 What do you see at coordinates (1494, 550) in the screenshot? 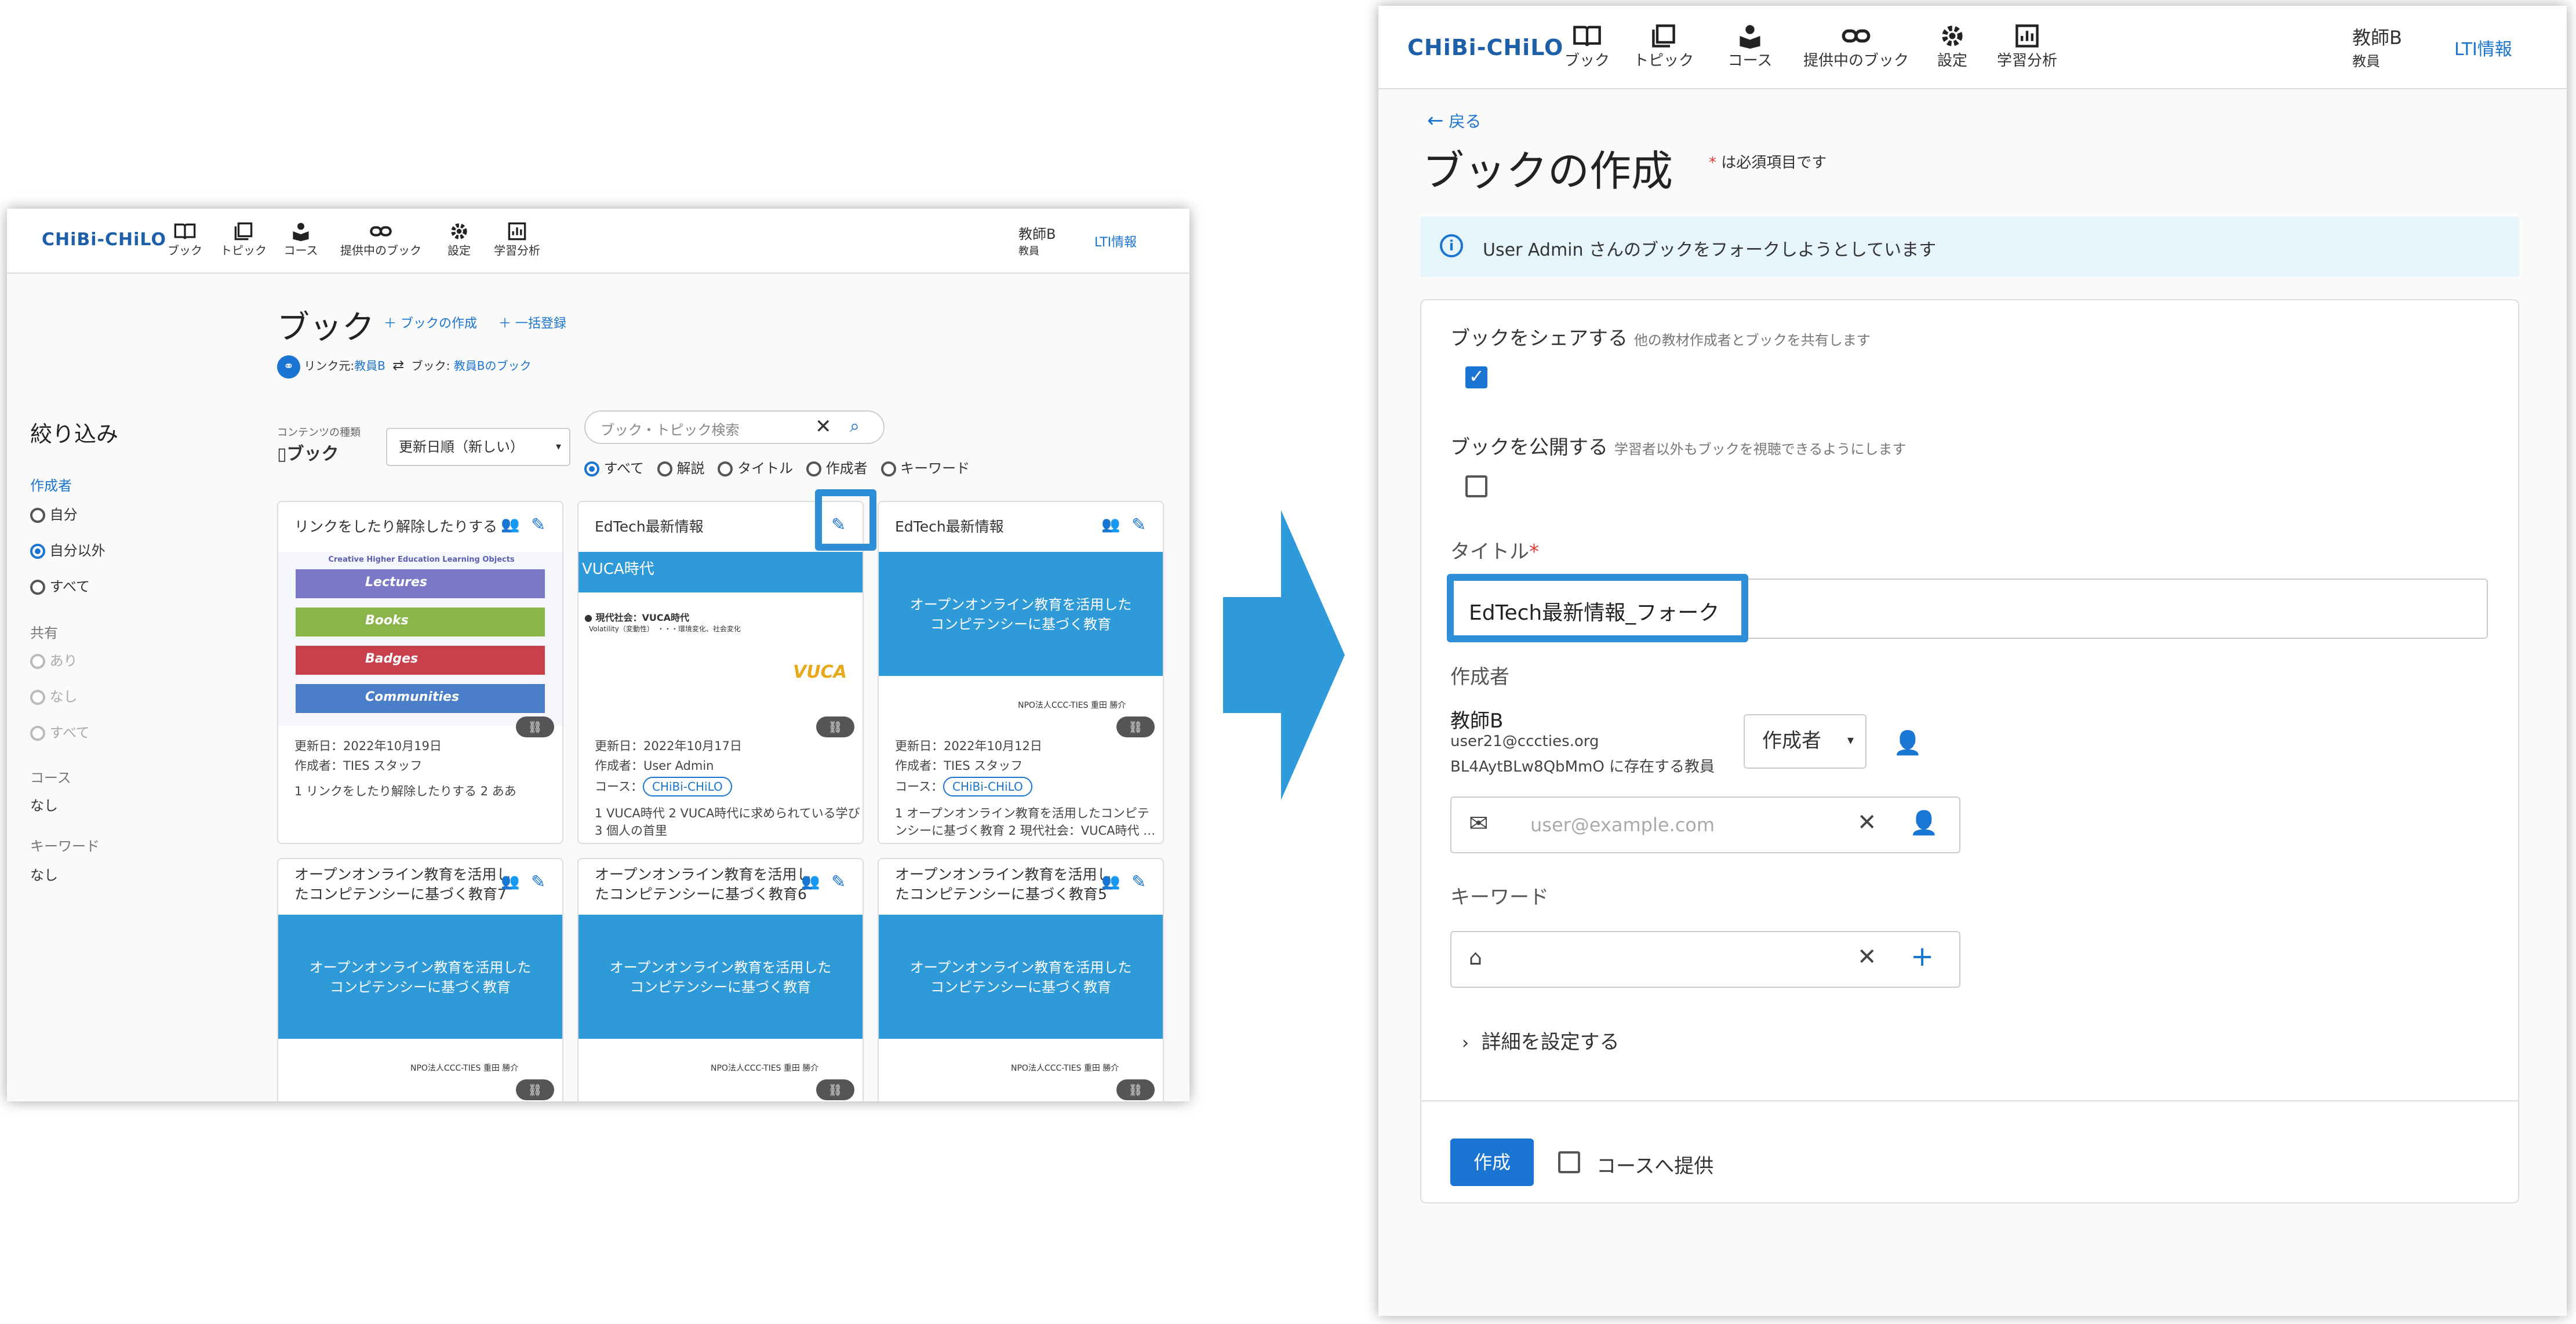
I see `title-label: タイトル*` at bounding box center [1494, 550].